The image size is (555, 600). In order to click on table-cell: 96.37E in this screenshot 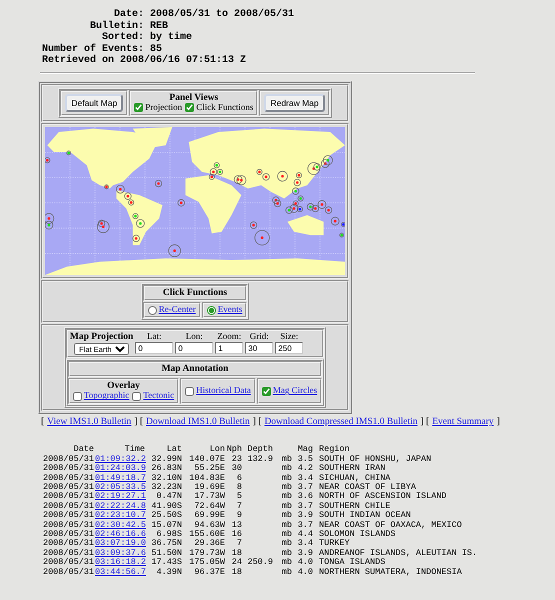, I will do `click(209, 571)`.